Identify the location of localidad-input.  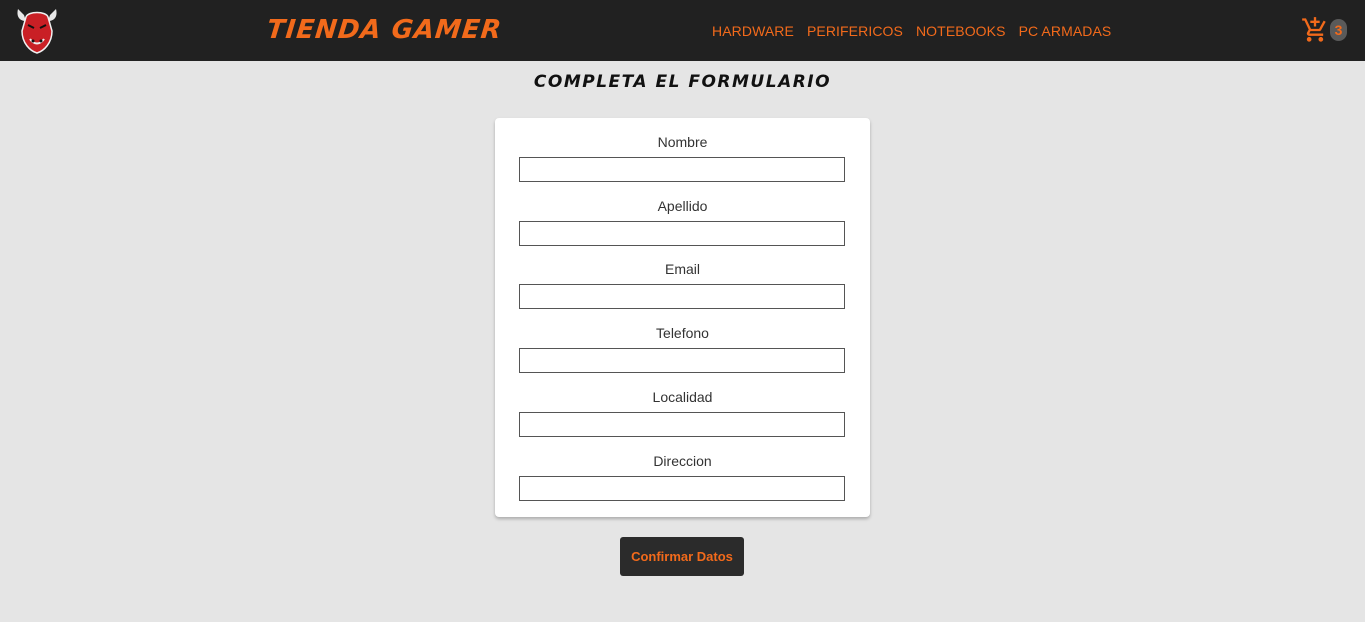
(682, 424).